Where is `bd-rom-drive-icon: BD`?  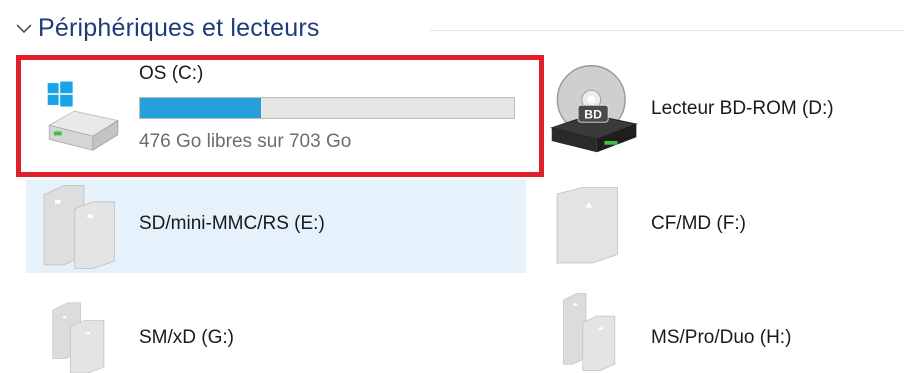
bd-rom-drive-icon: BD is located at coordinates (594, 109).